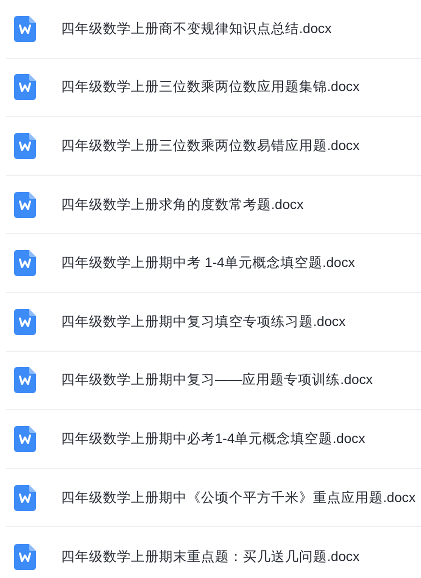 The width and height of the screenshot is (421, 578). I want to click on file-name: 四年级数学上册期中复习填空专项练习题.docx, so click(203, 321).